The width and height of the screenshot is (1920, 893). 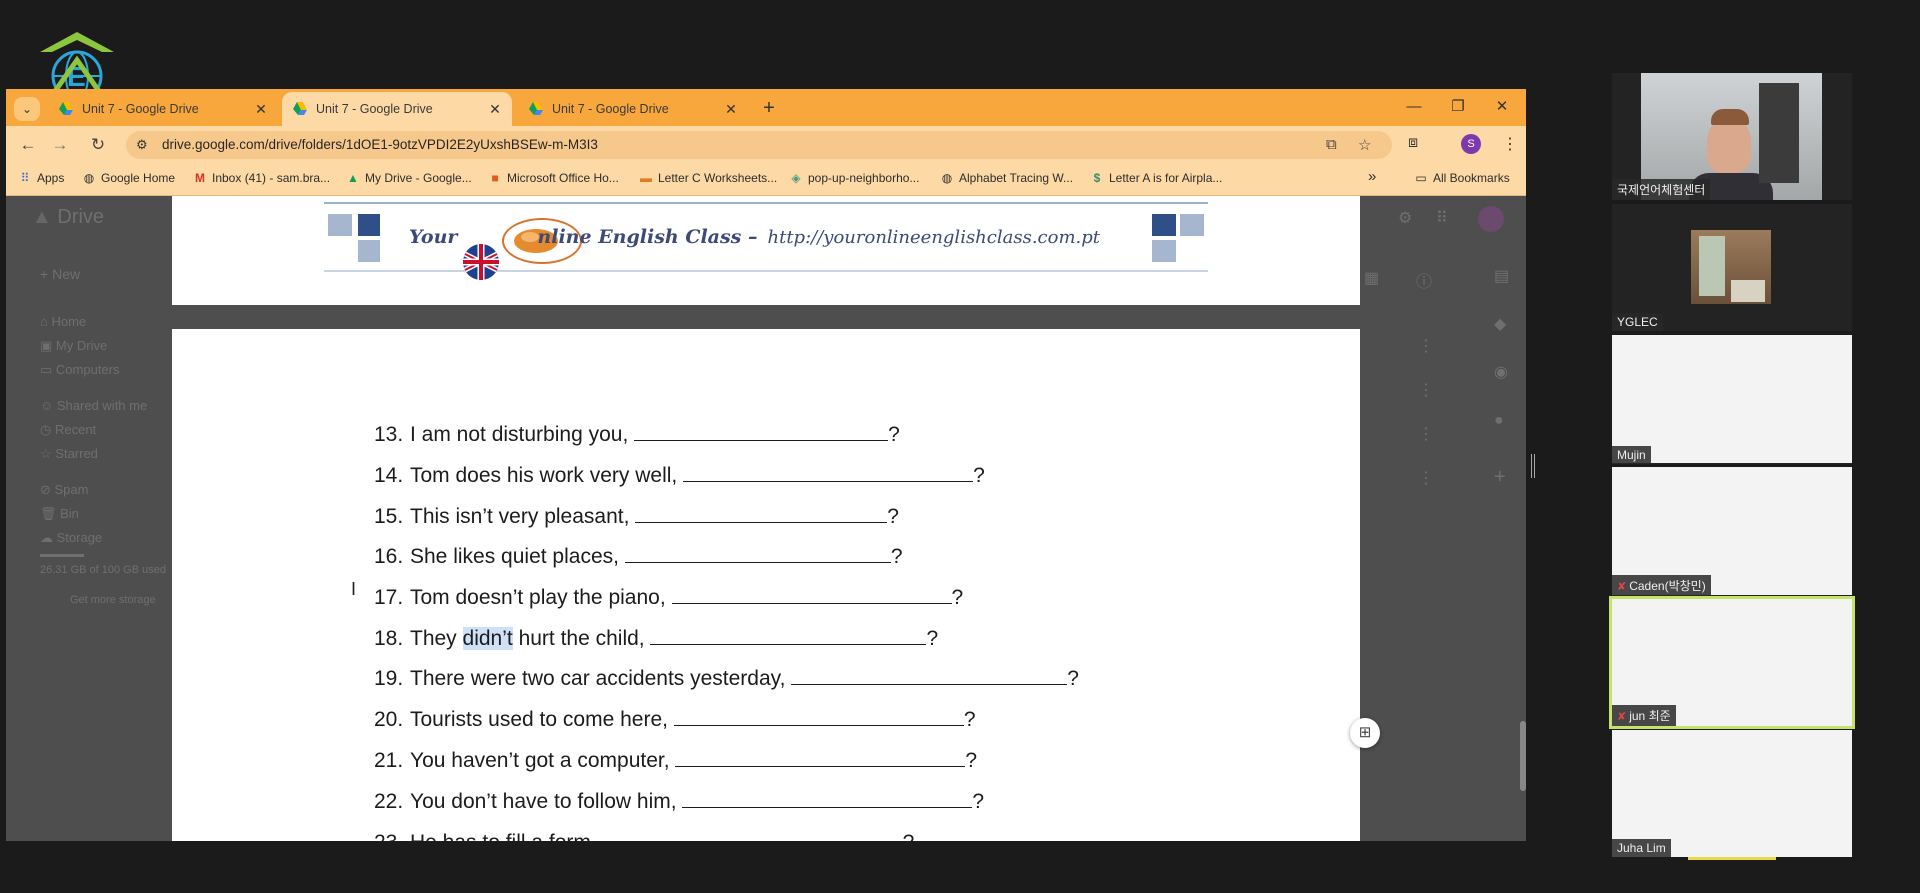 What do you see at coordinates (41, 178) in the screenshot?
I see `bookmark-apps: ⠿ Apps` at bounding box center [41, 178].